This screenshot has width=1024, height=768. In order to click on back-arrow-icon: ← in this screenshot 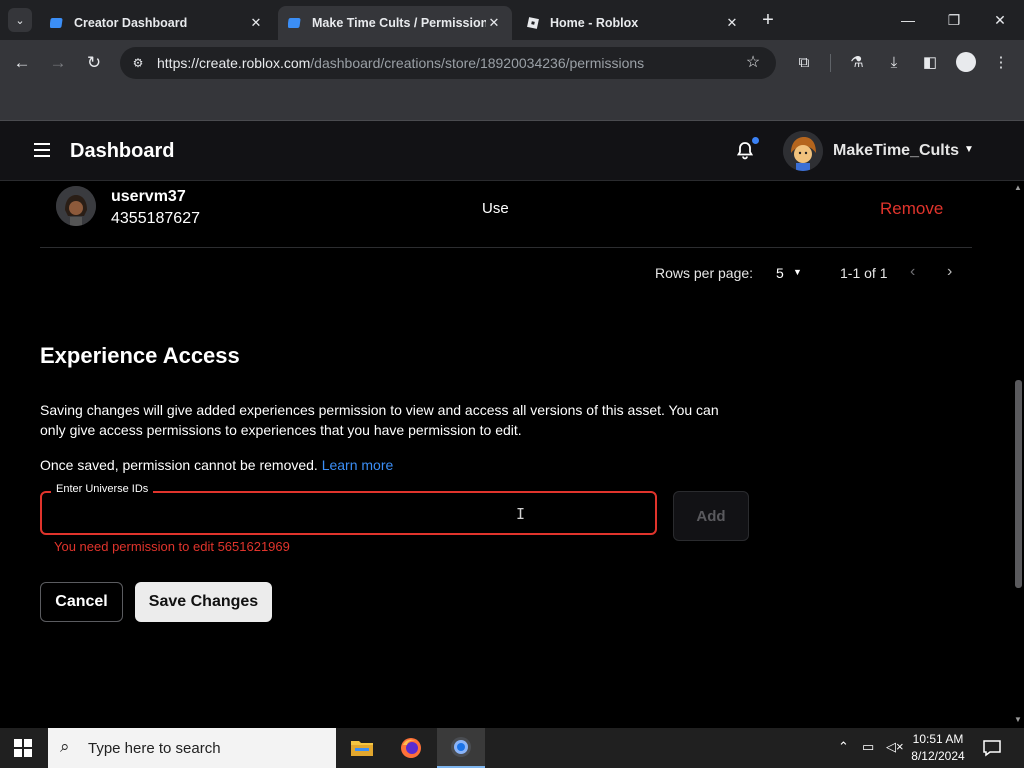, I will do `click(22, 63)`.